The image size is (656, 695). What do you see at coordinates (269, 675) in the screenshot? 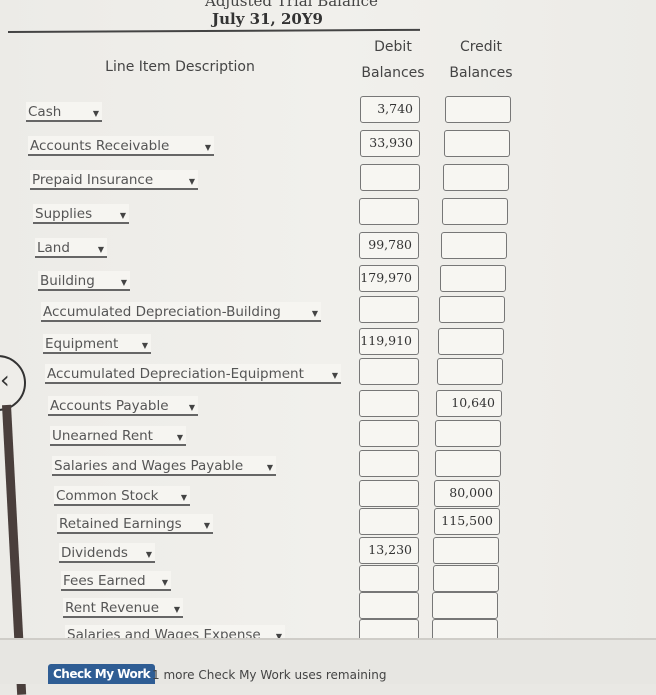
I see `remaining-uses-text: 1 more Check My Work uses remaining` at bounding box center [269, 675].